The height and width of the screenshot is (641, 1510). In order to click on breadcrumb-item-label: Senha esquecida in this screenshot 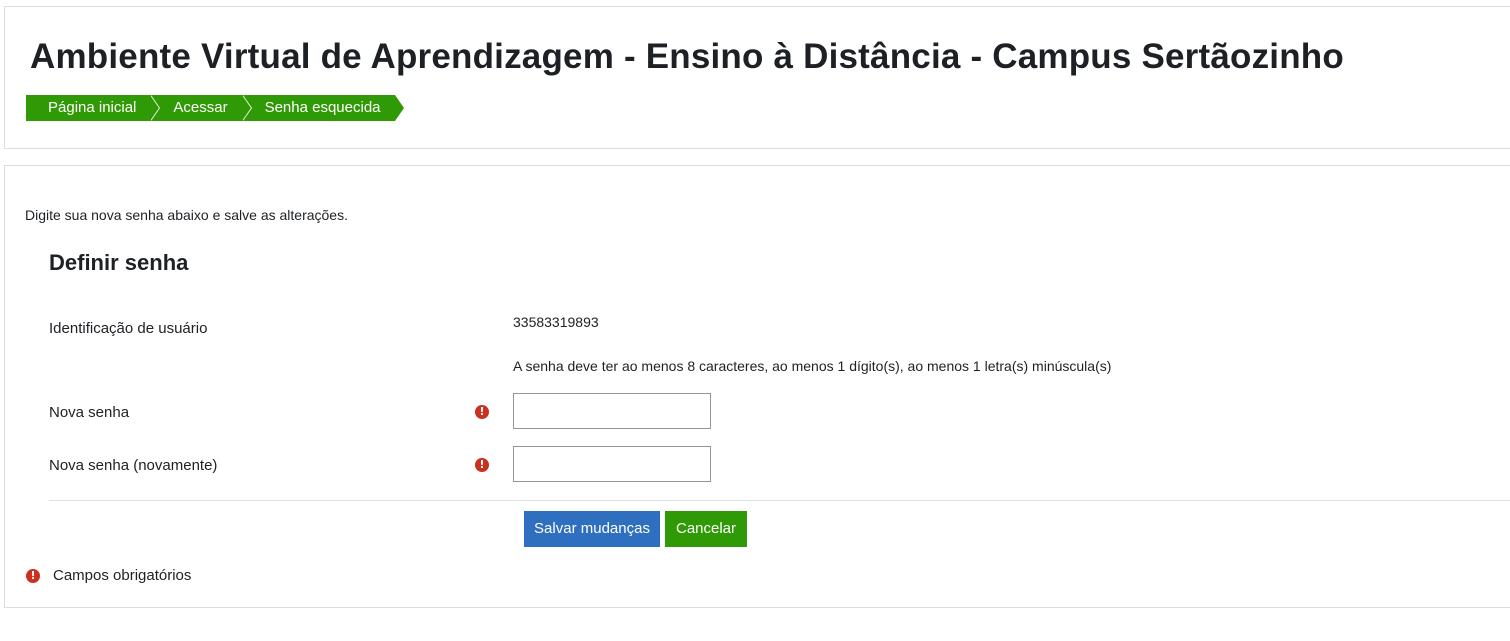, I will do `click(322, 107)`.